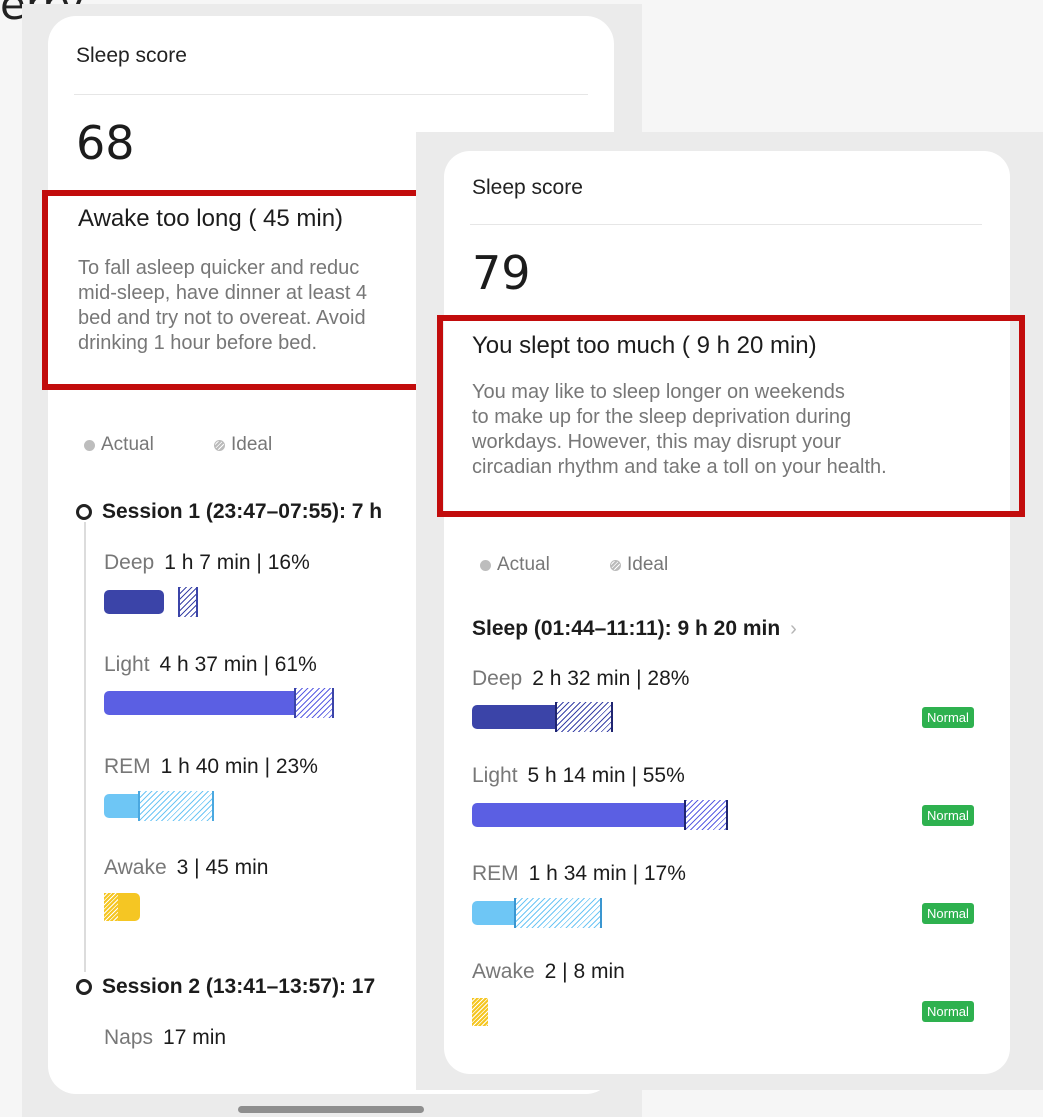 This screenshot has width=1043, height=1117. What do you see at coordinates (948, 717) in the screenshot?
I see `right-deep-status-badge: Normal` at bounding box center [948, 717].